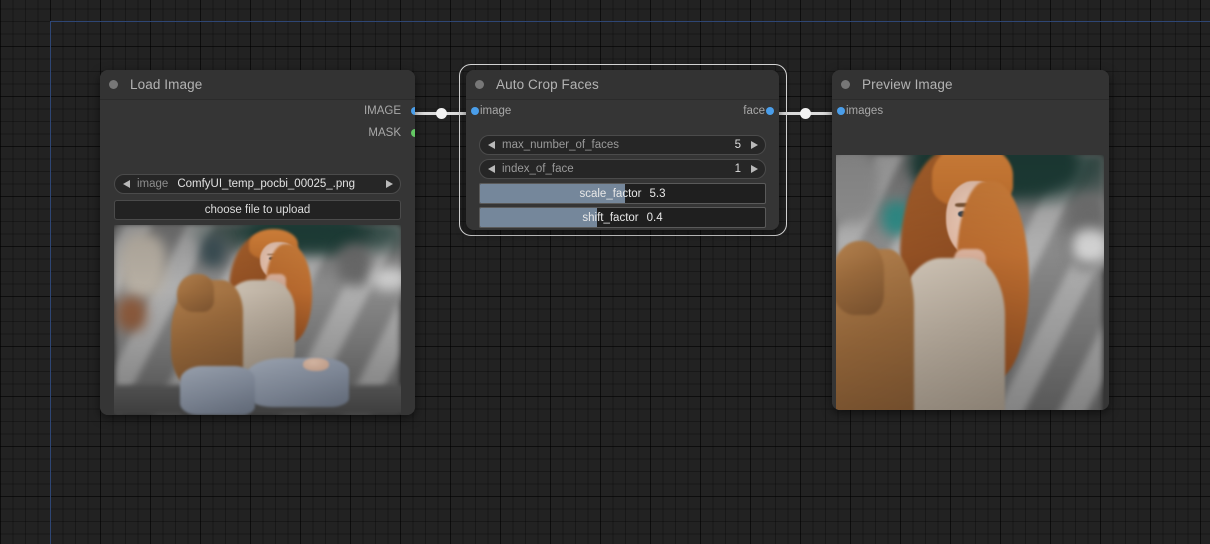 Image resolution: width=1210 pixels, height=544 pixels. What do you see at coordinates (257, 320) in the screenshot?
I see `load-image-preview` at bounding box center [257, 320].